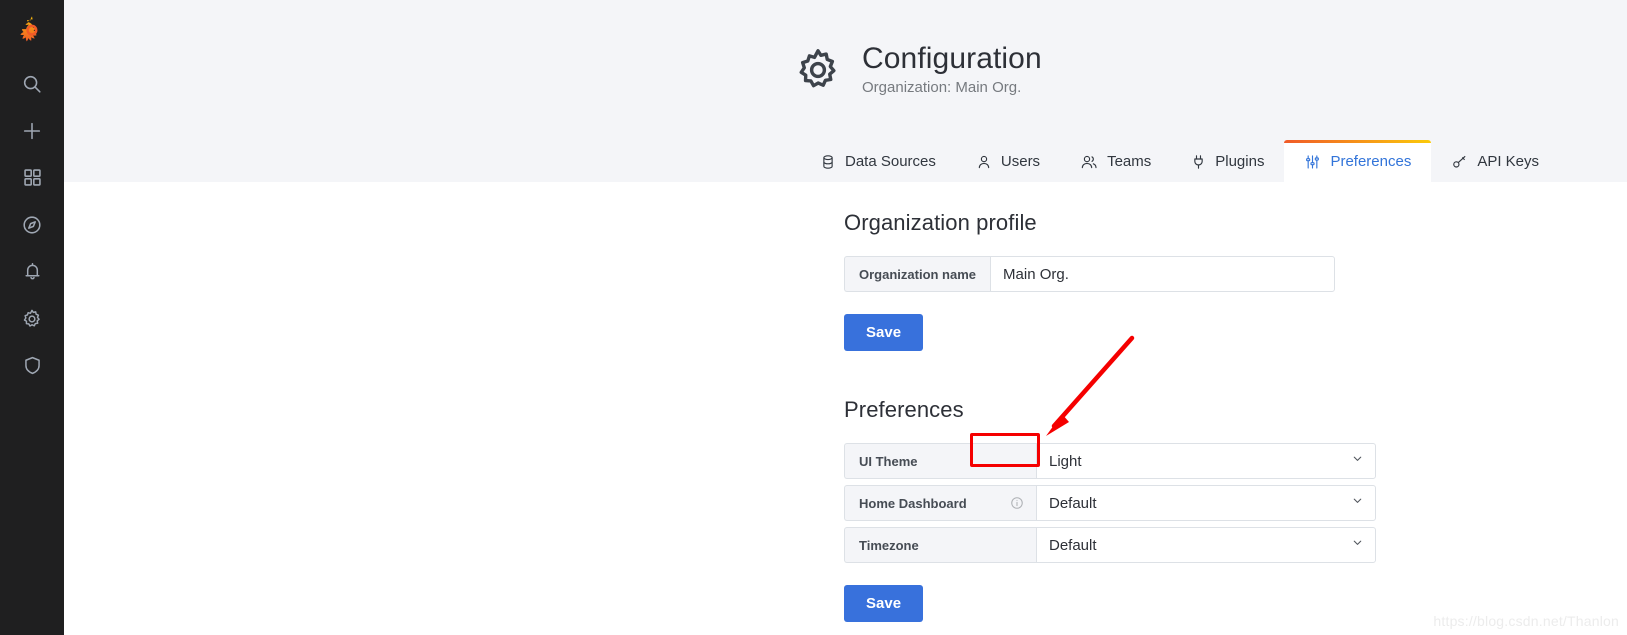  What do you see at coordinates (984, 161) in the screenshot?
I see `user-icon` at bounding box center [984, 161].